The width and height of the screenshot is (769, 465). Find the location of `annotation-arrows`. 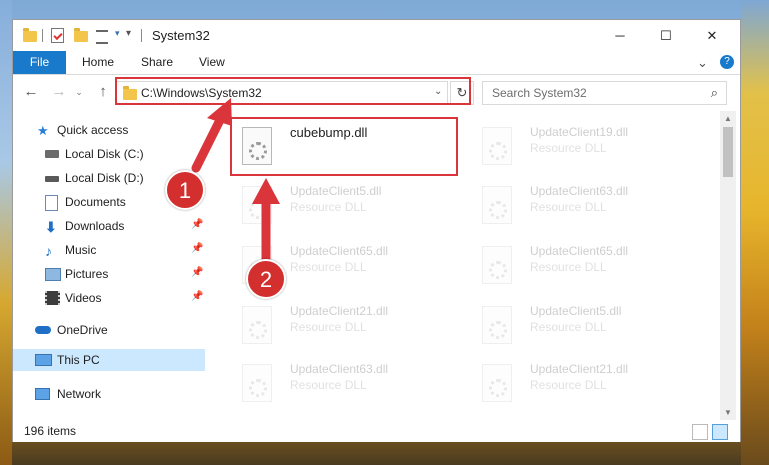

annotation-arrows is located at coordinates (235, 182).